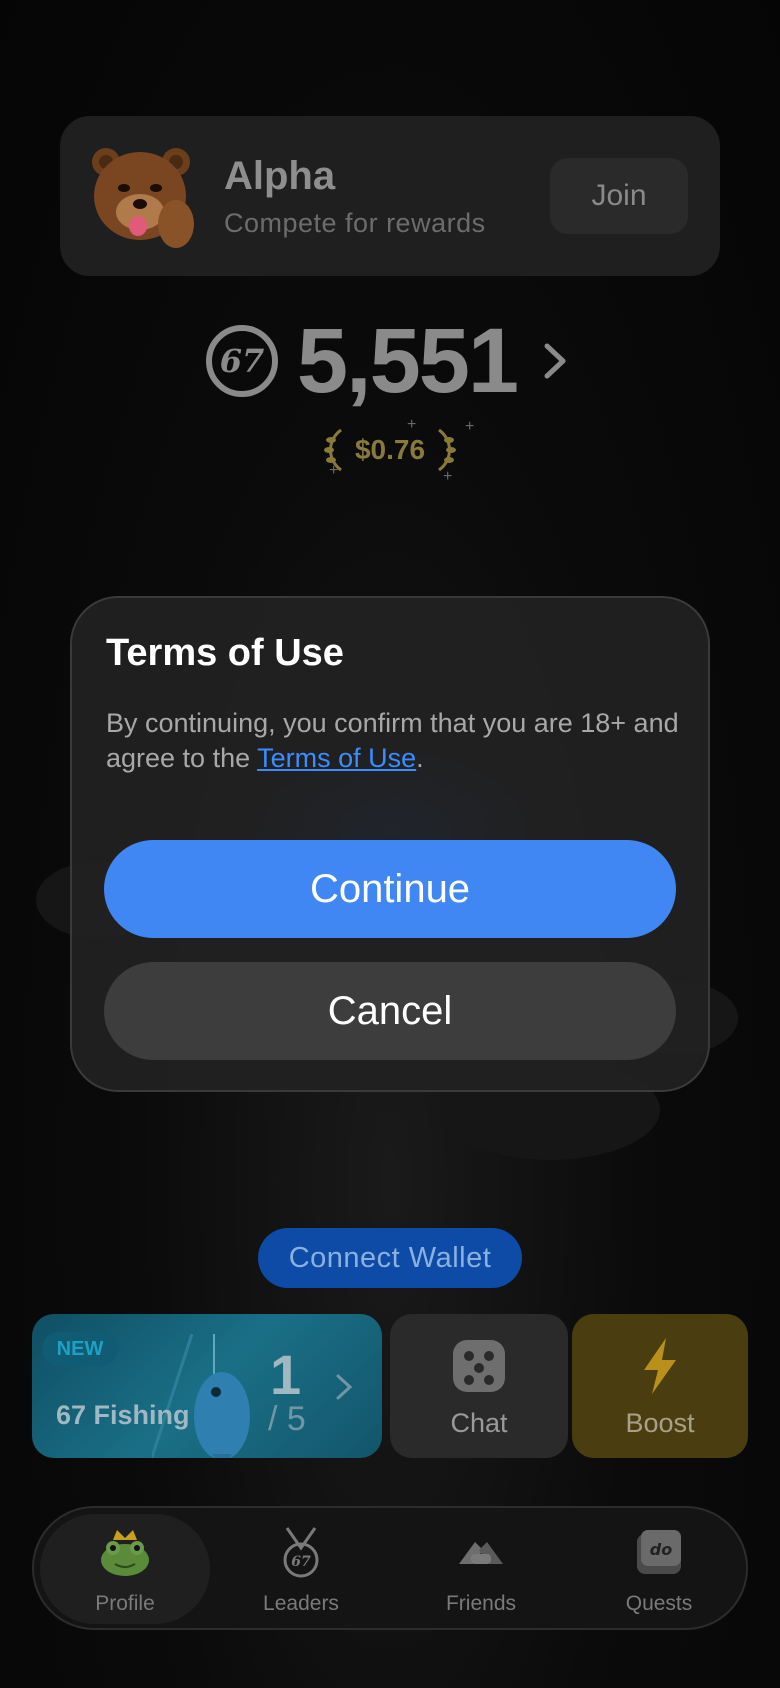 Image resolution: width=780 pixels, height=1688 pixels. Describe the element at coordinates (479, 1366) in the screenshot. I see `dice-icon` at that location.